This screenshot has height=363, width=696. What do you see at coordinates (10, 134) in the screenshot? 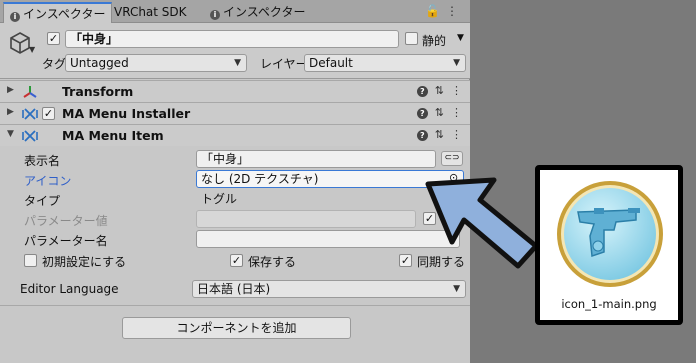
I see `foldout-down-icon: ▼` at bounding box center [10, 134].